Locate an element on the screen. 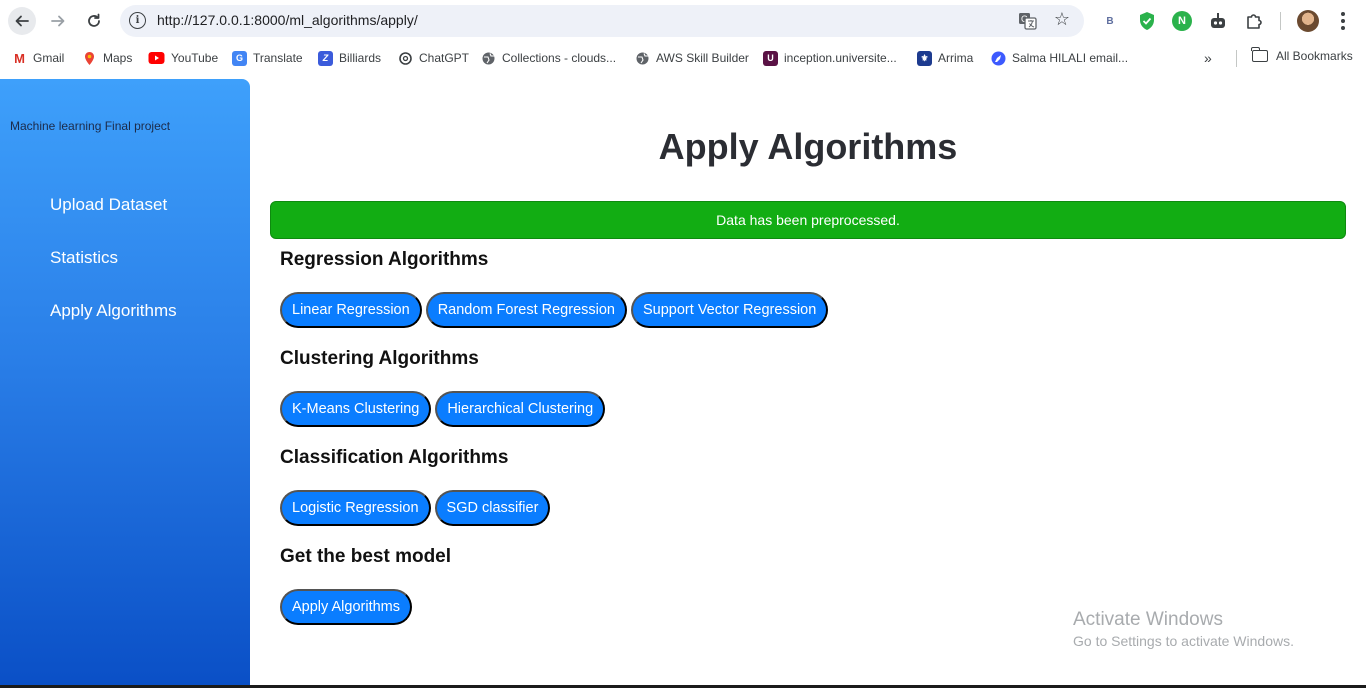 The width and height of the screenshot is (1366, 688). arrow-right-icon is located at coordinates (58, 21).